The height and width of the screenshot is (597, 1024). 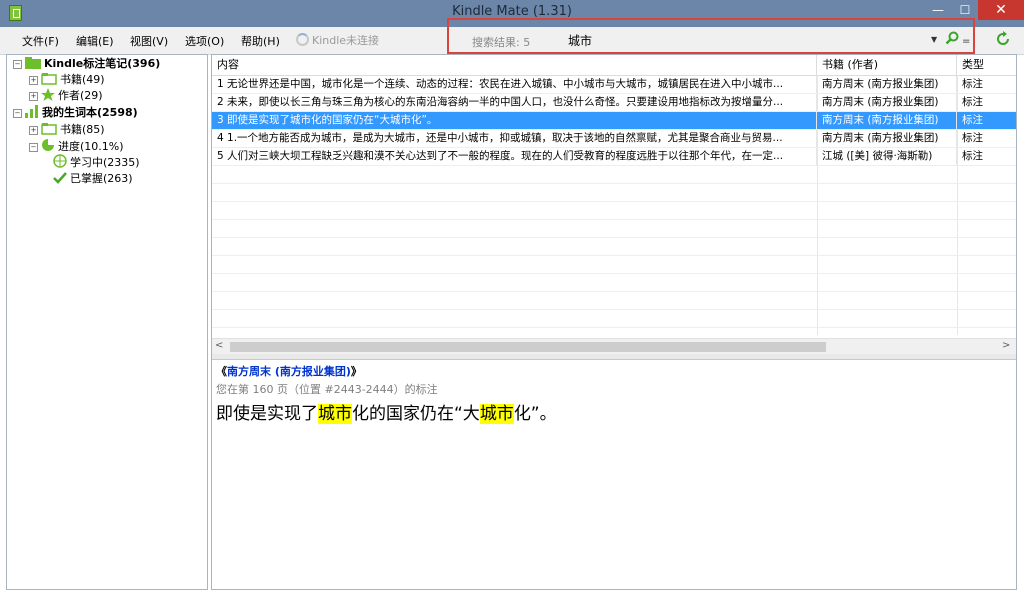 What do you see at coordinates (512, 11) in the screenshot?
I see `window-title: Kindle Mate (1.31)` at bounding box center [512, 11].